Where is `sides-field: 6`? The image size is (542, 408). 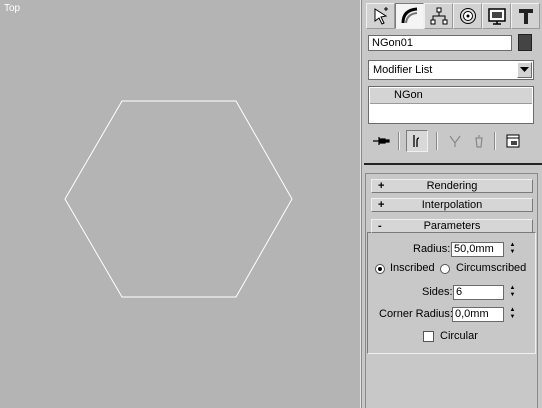 sides-field: 6 is located at coordinates (478, 292).